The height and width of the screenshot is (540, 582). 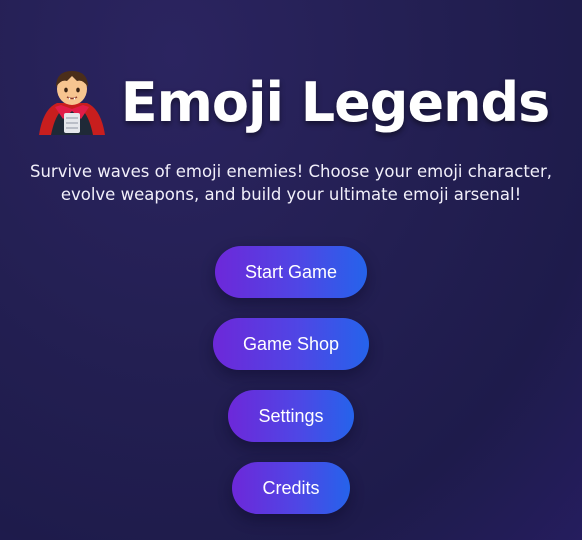 I want to click on game-title: Emoji Legends, so click(x=335, y=102).